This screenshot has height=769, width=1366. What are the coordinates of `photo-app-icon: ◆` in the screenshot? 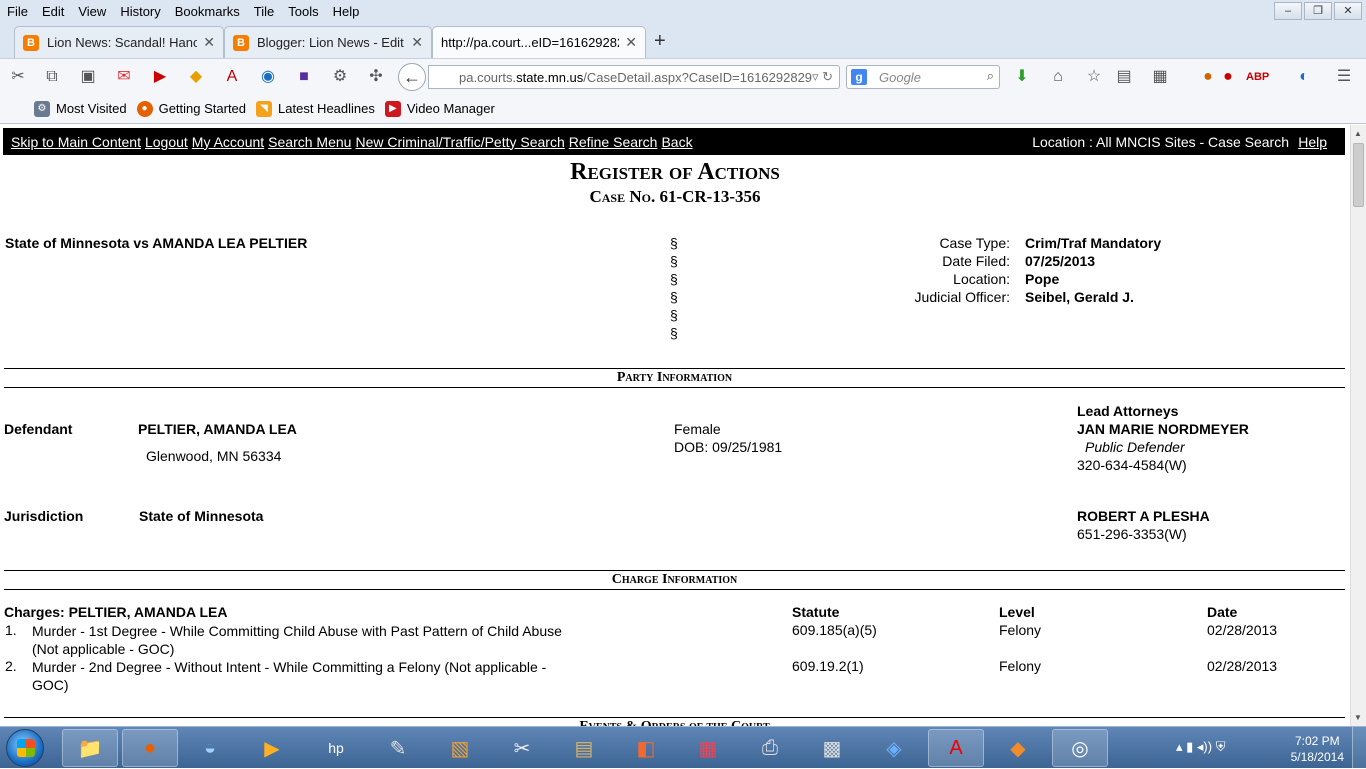 It's located at (1018, 748).